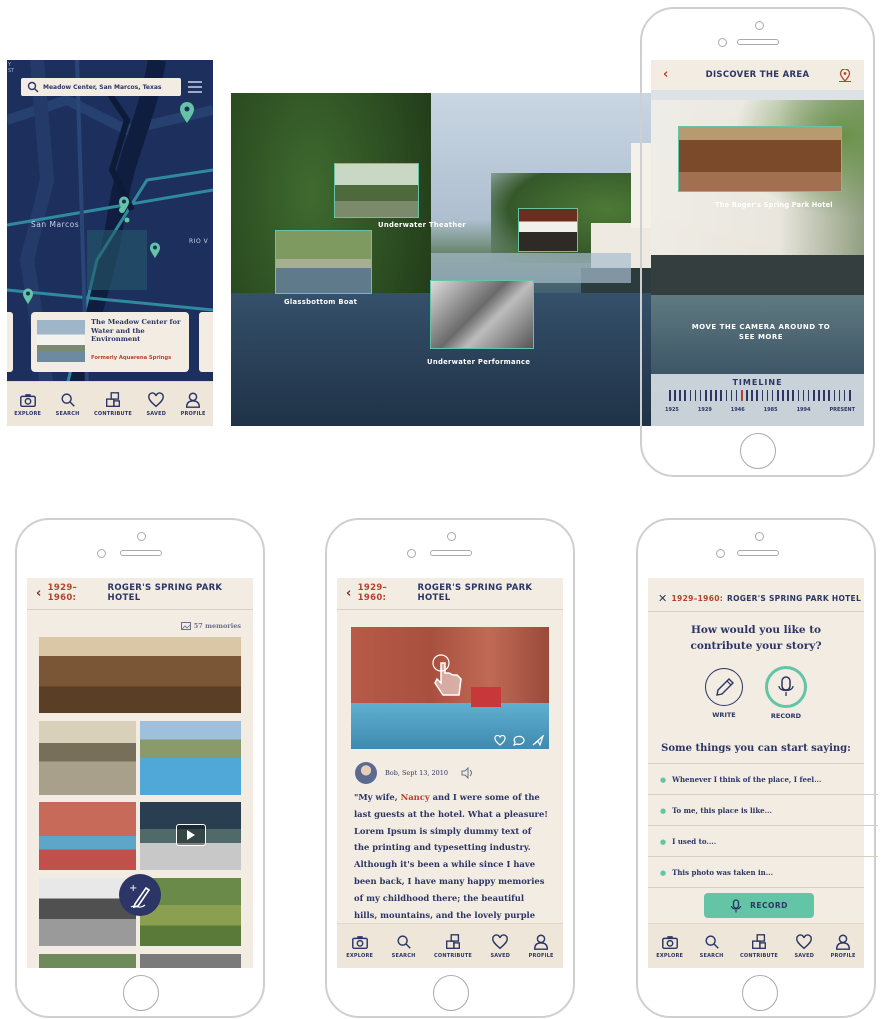 This screenshot has width=881, height=1019. Describe the element at coordinates (156, 414) in the screenshot. I see `nav-label: SAVED` at that location.